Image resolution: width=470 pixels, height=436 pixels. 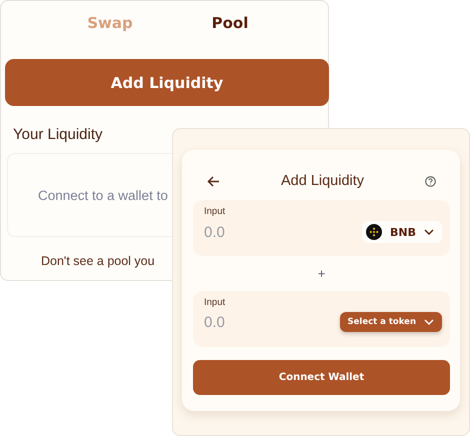 What do you see at coordinates (402, 232) in the screenshot?
I see `token-selector: BNB` at bounding box center [402, 232].